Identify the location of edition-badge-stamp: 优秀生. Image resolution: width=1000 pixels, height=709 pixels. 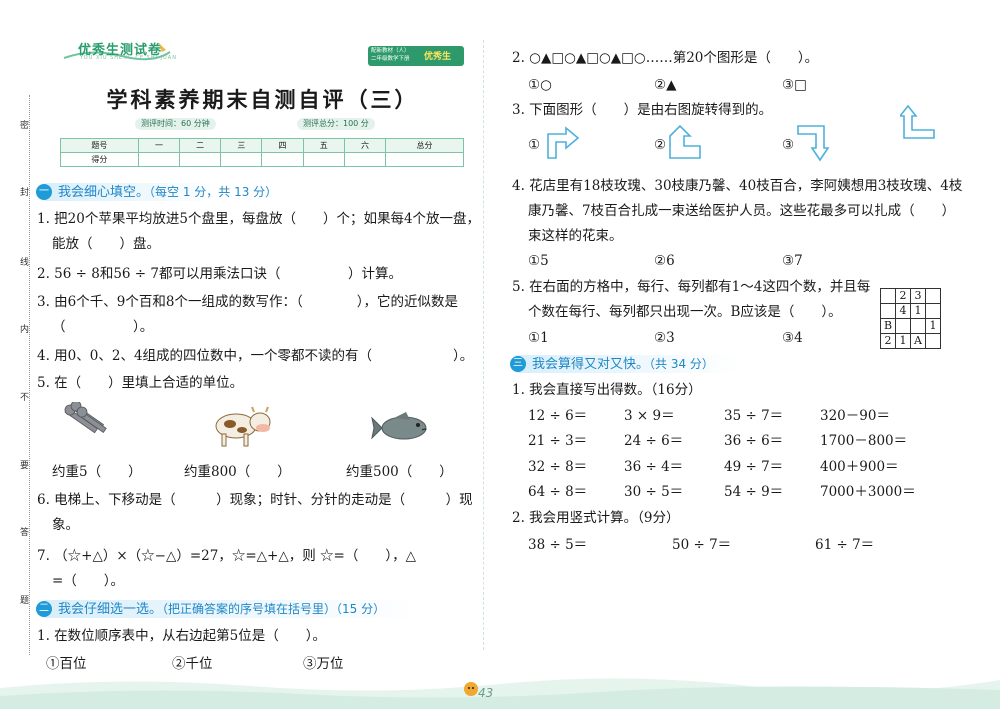
(438, 57).